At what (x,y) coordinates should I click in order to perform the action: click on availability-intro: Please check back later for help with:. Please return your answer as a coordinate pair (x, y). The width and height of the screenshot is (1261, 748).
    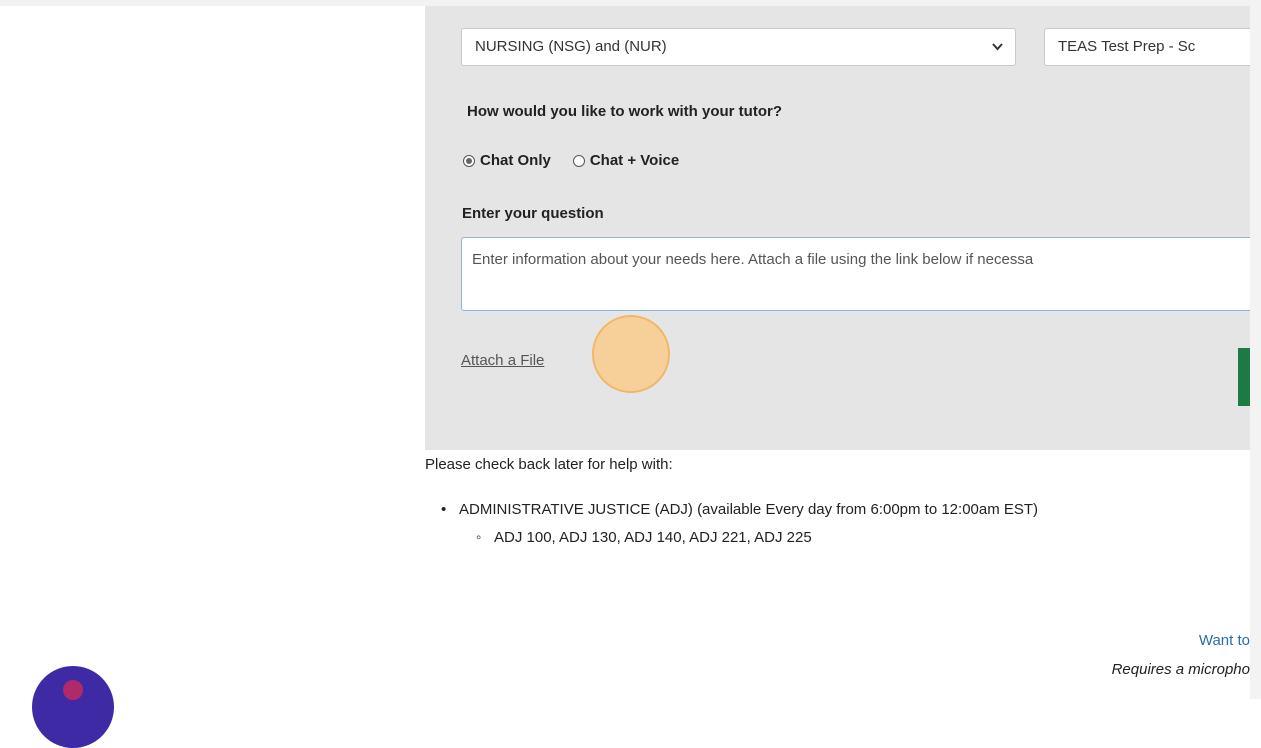
    Looking at the image, I should click on (549, 464).